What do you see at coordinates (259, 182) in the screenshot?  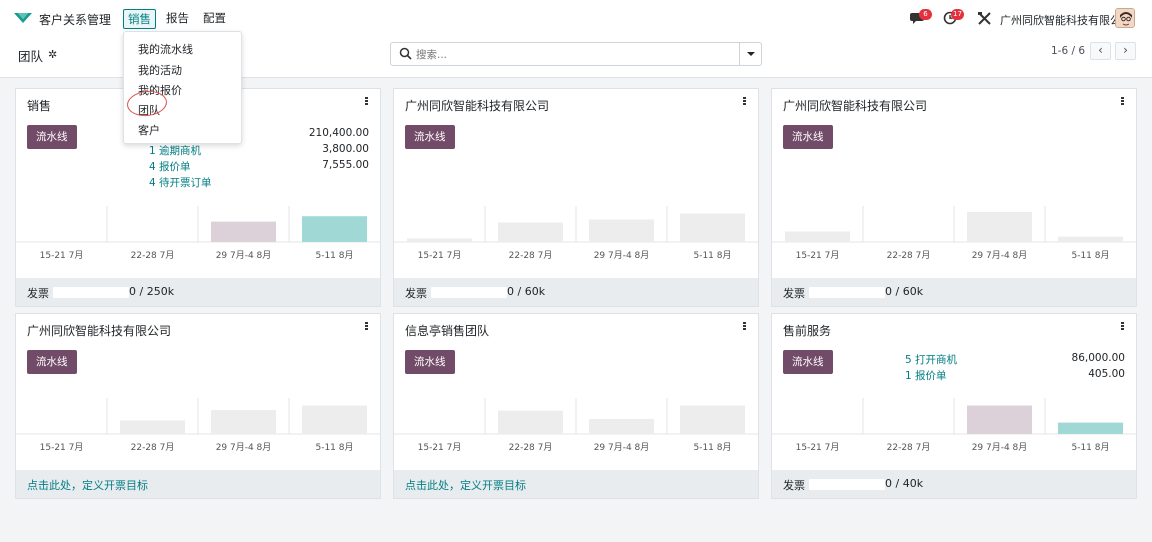 I see `stat-row: 4 待开票订单` at bounding box center [259, 182].